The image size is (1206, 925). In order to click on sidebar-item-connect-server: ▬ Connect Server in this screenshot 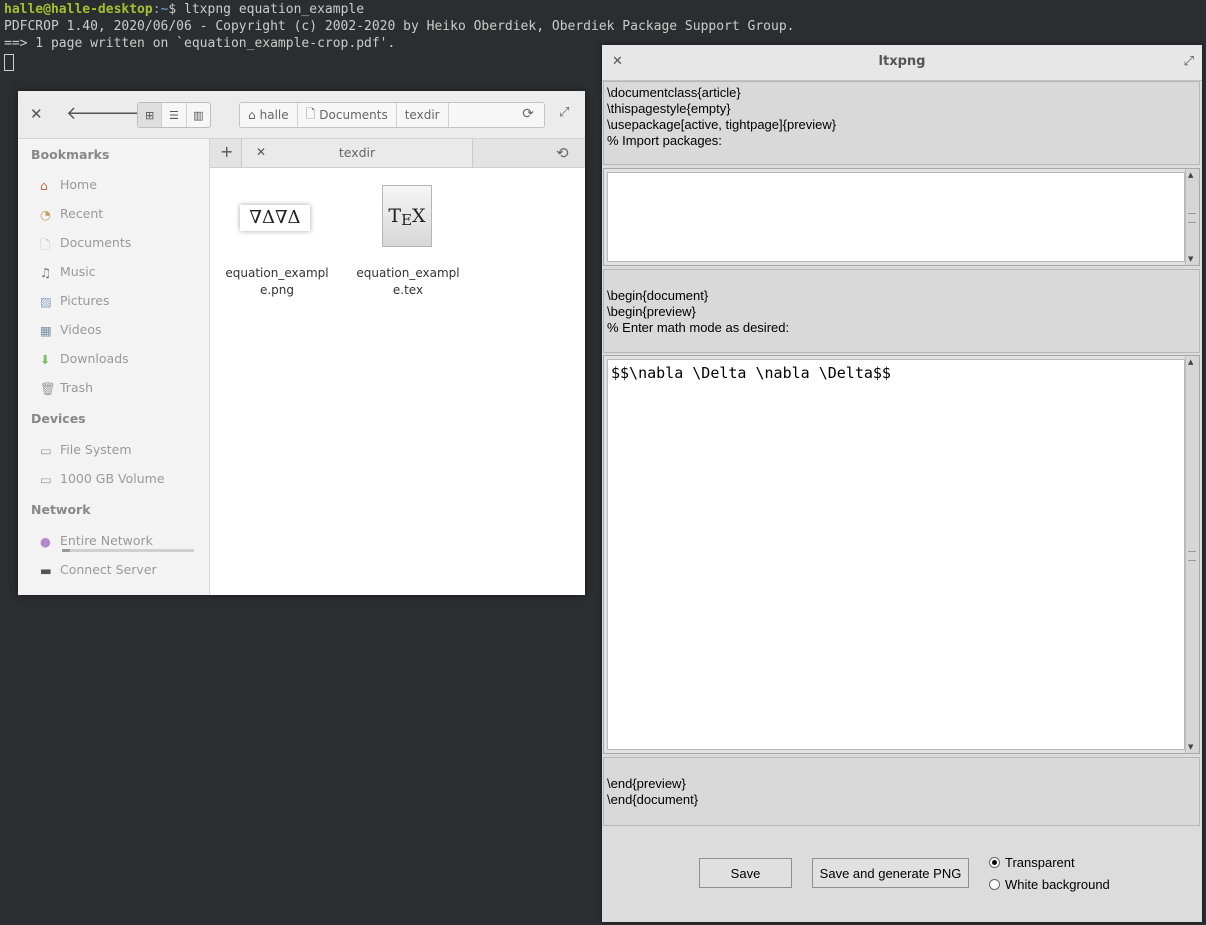, I will do `click(98, 570)`.